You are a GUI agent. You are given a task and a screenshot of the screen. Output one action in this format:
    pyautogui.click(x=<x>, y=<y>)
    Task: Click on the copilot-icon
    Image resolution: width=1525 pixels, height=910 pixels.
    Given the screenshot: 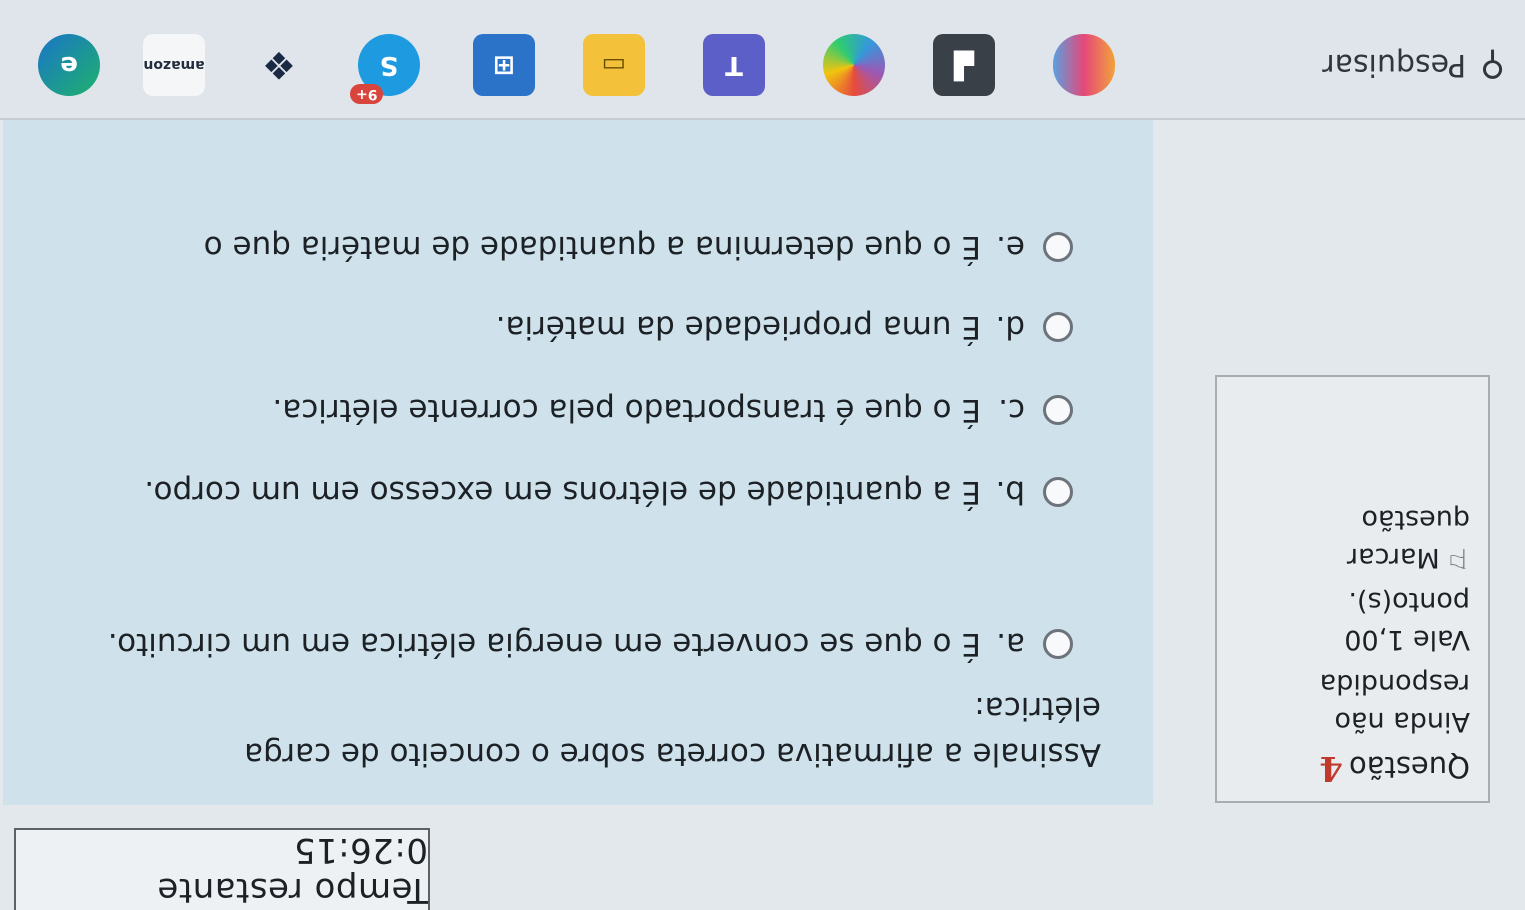 What is the action you would take?
    pyautogui.click(x=854, y=65)
    